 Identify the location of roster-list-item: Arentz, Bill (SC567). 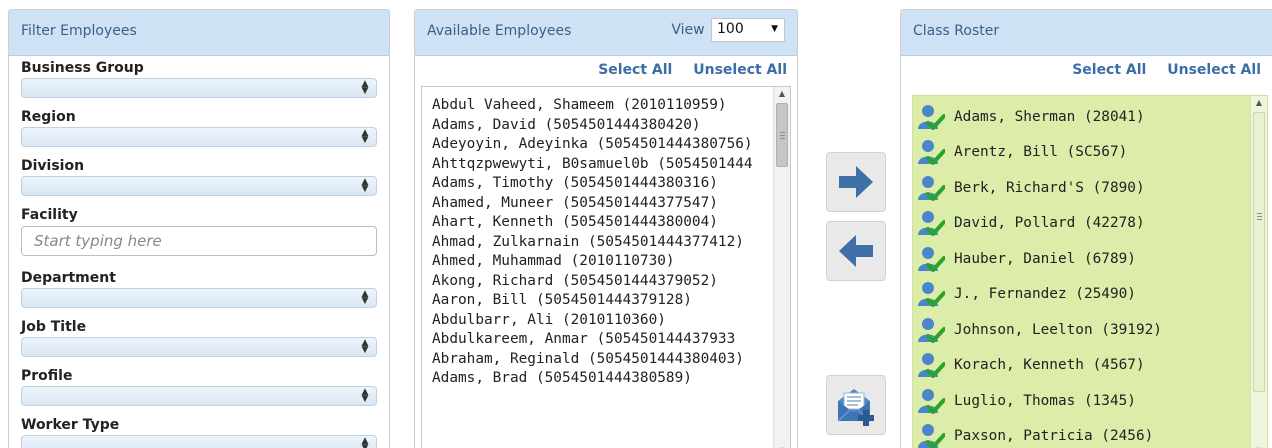
(1082, 153).